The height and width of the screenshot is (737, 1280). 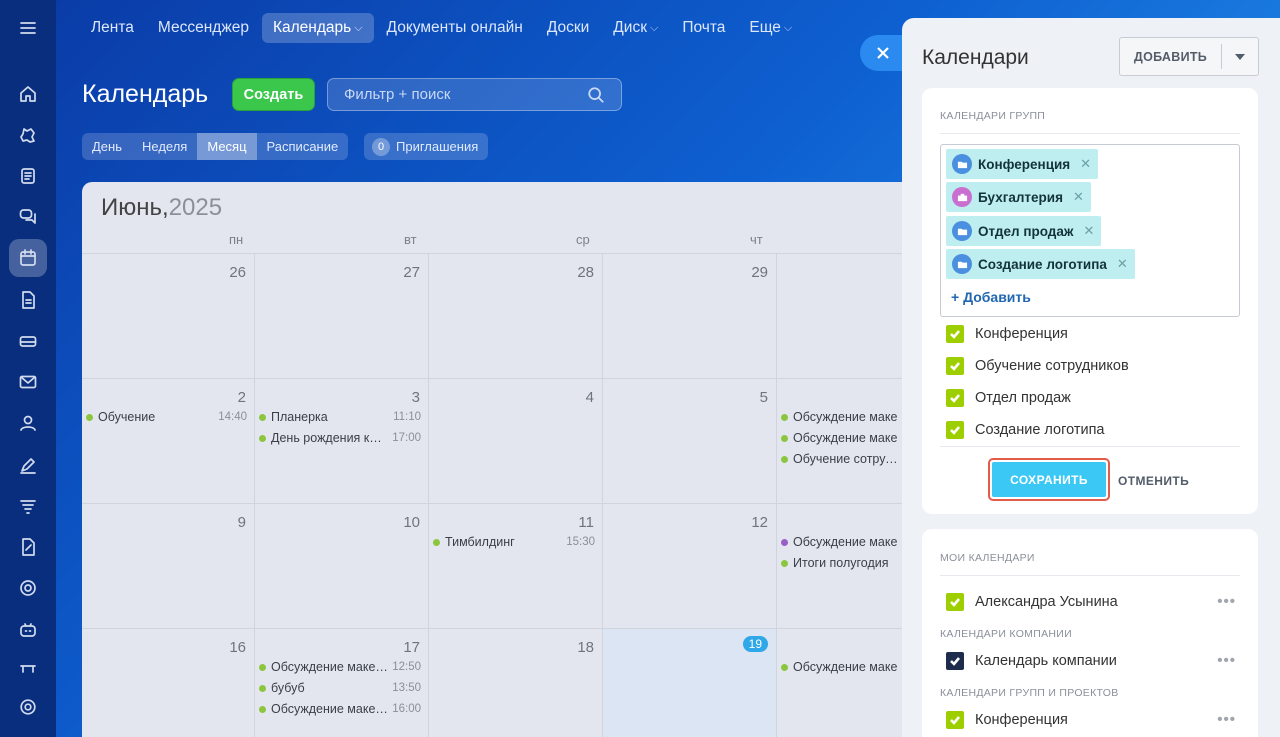 I want to click on calendar-day-cell, so click(x=844, y=316).